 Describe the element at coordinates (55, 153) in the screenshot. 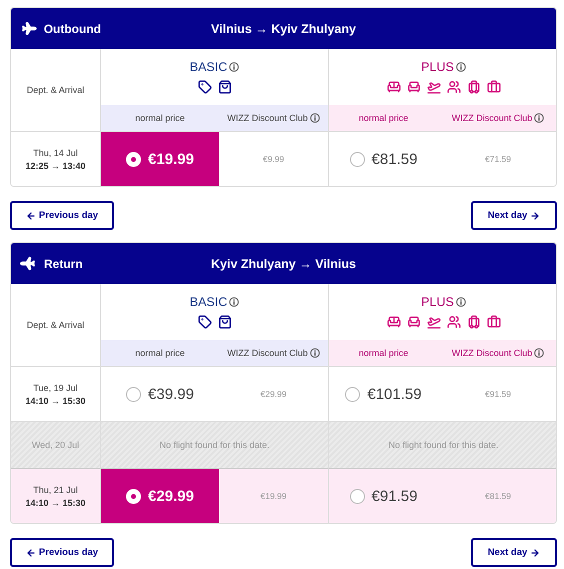

I see `flight-date: Thu, 14 Jul` at that location.